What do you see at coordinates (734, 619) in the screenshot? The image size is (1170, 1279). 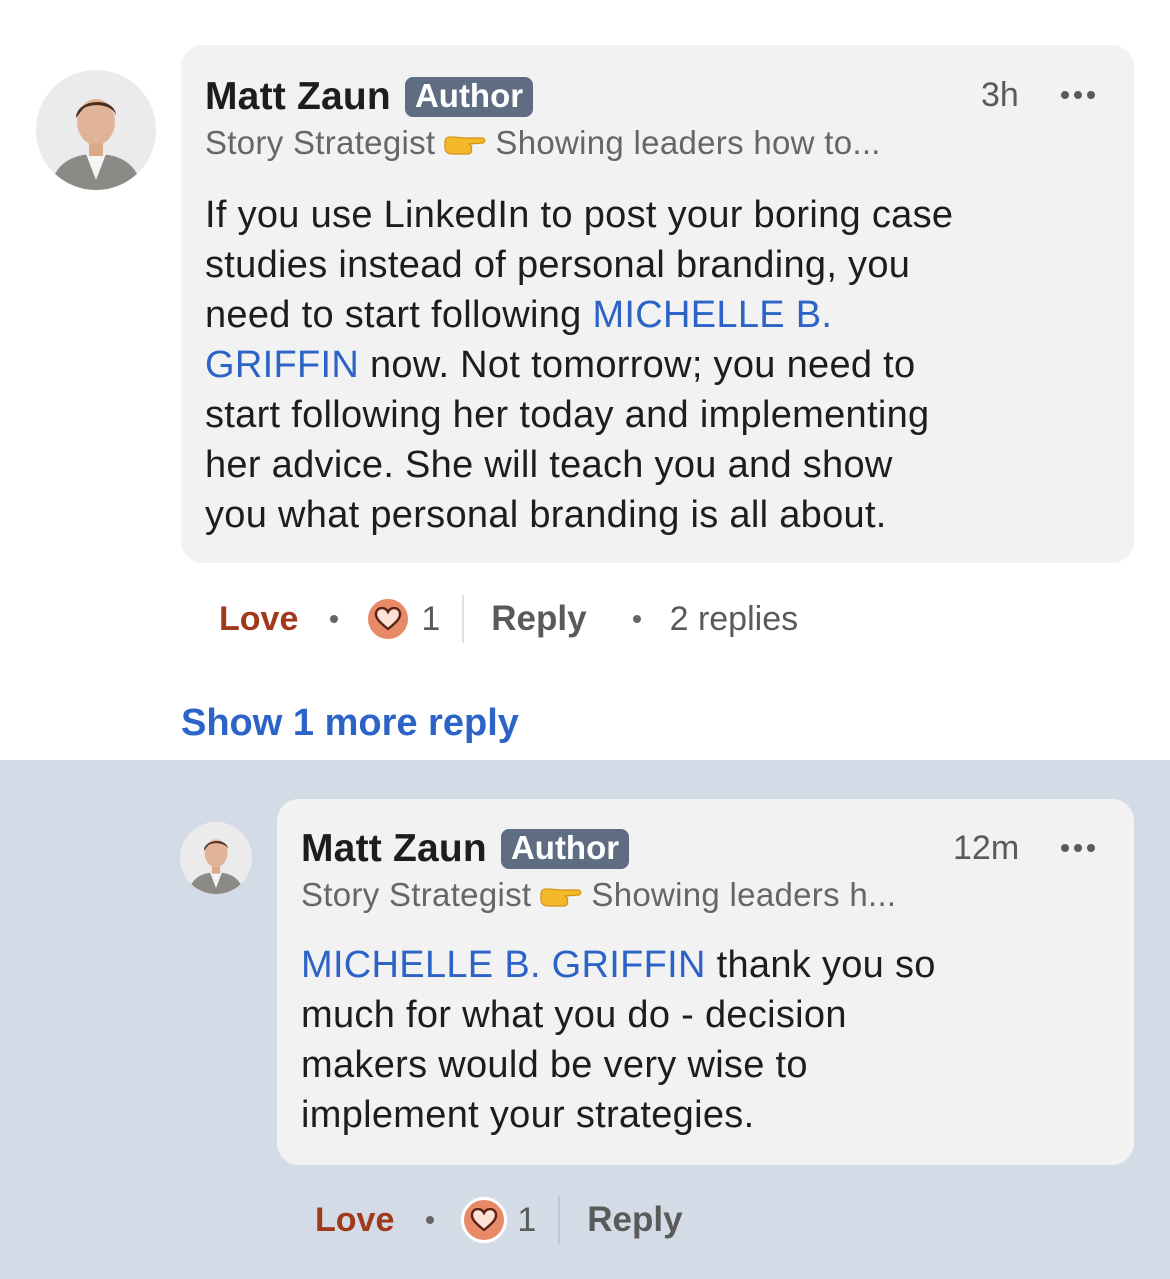 I see `replies-count: 2 replies` at bounding box center [734, 619].